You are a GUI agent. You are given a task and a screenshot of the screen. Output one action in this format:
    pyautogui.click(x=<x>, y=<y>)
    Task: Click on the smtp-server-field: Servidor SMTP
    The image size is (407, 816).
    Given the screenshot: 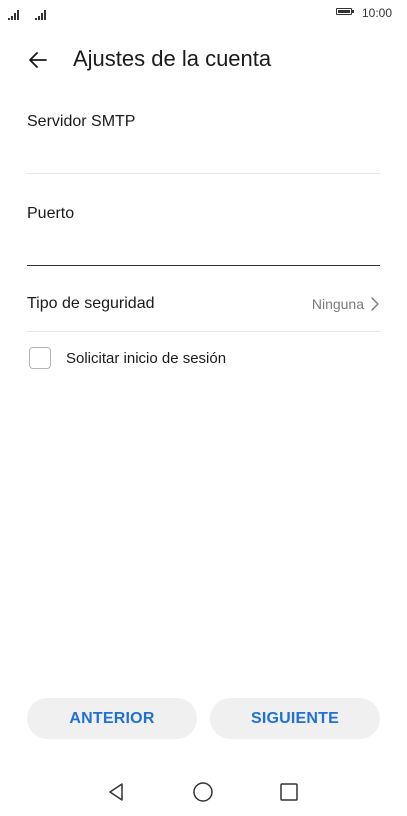 What is the action you would take?
    pyautogui.click(x=203, y=143)
    